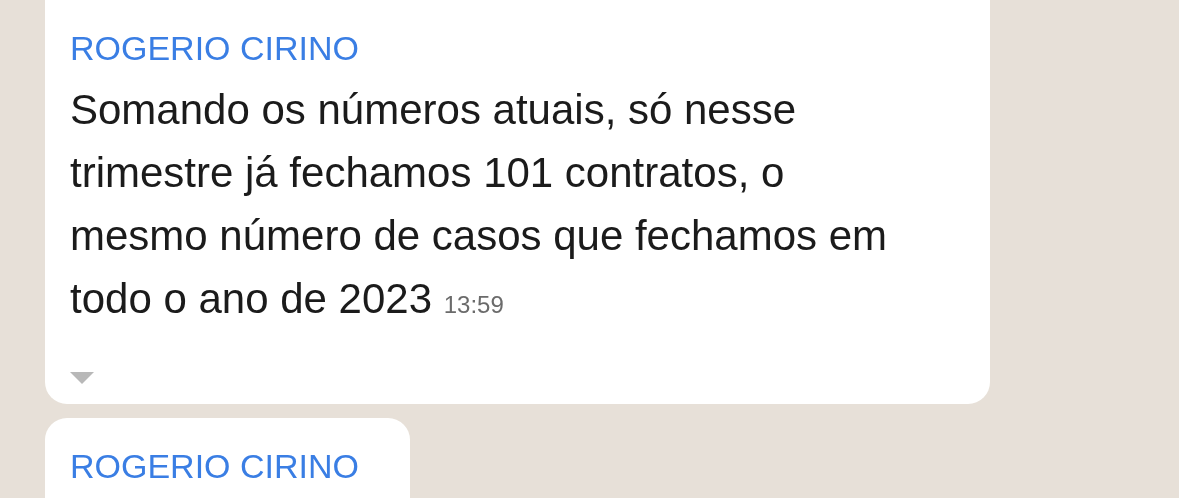 Image resolution: width=1179 pixels, height=498 pixels. What do you see at coordinates (82, 378) in the screenshot?
I see `caret-icon` at bounding box center [82, 378].